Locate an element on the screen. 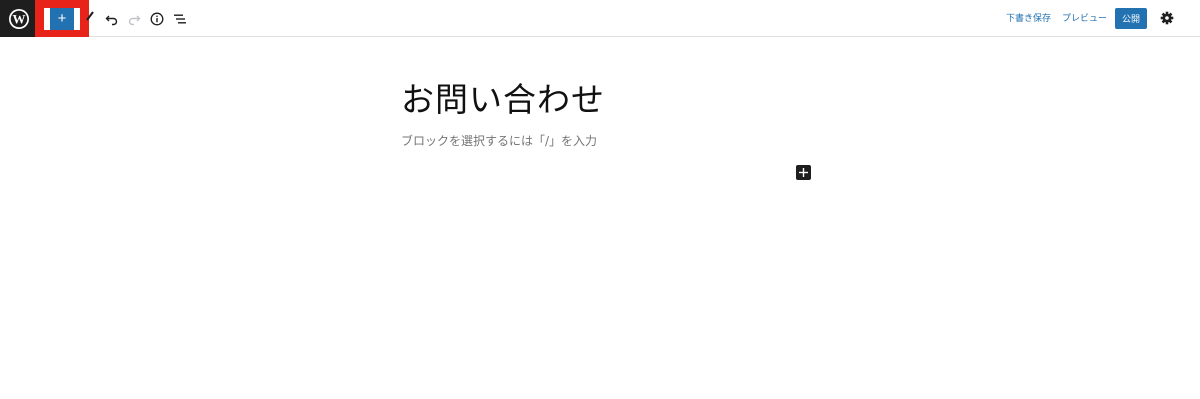 The image size is (1200, 399). svg-text: W is located at coordinates (18, 18).